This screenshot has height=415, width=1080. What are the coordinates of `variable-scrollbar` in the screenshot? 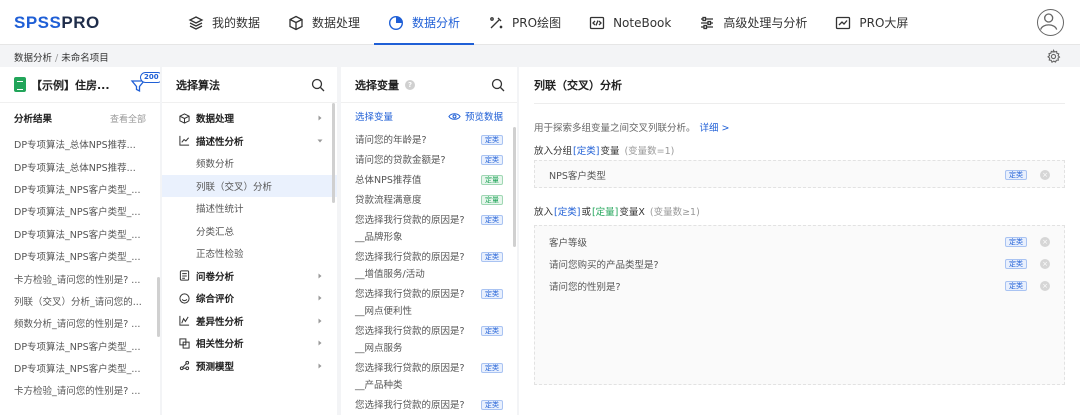 It's located at (514, 187).